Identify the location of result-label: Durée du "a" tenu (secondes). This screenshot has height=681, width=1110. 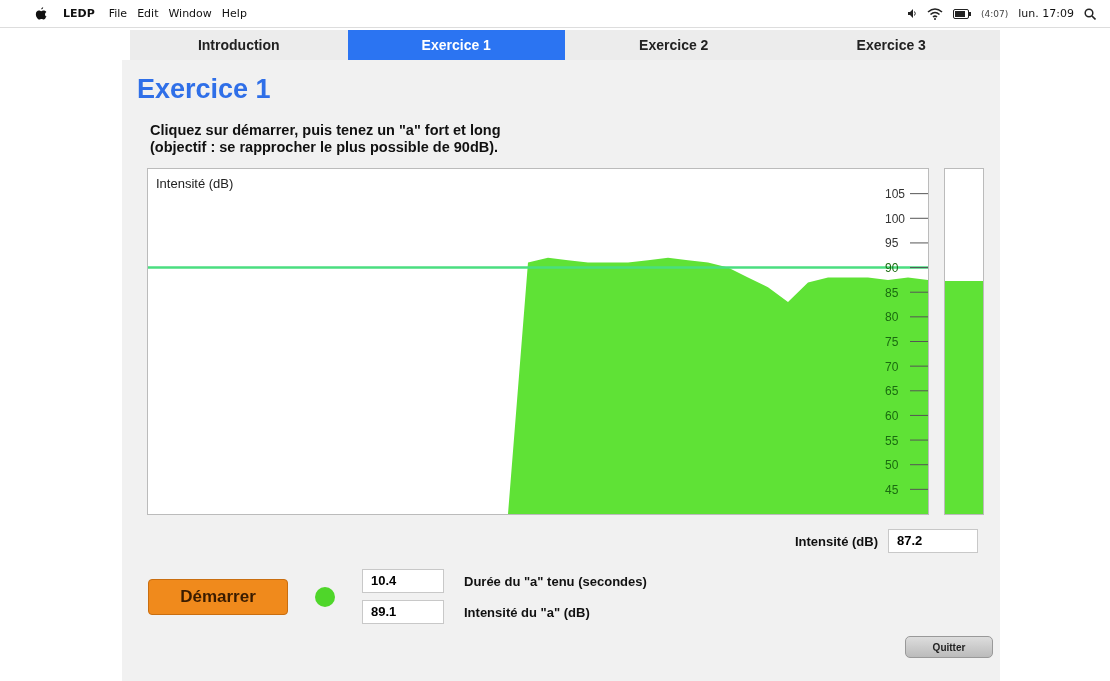
(555, 581).